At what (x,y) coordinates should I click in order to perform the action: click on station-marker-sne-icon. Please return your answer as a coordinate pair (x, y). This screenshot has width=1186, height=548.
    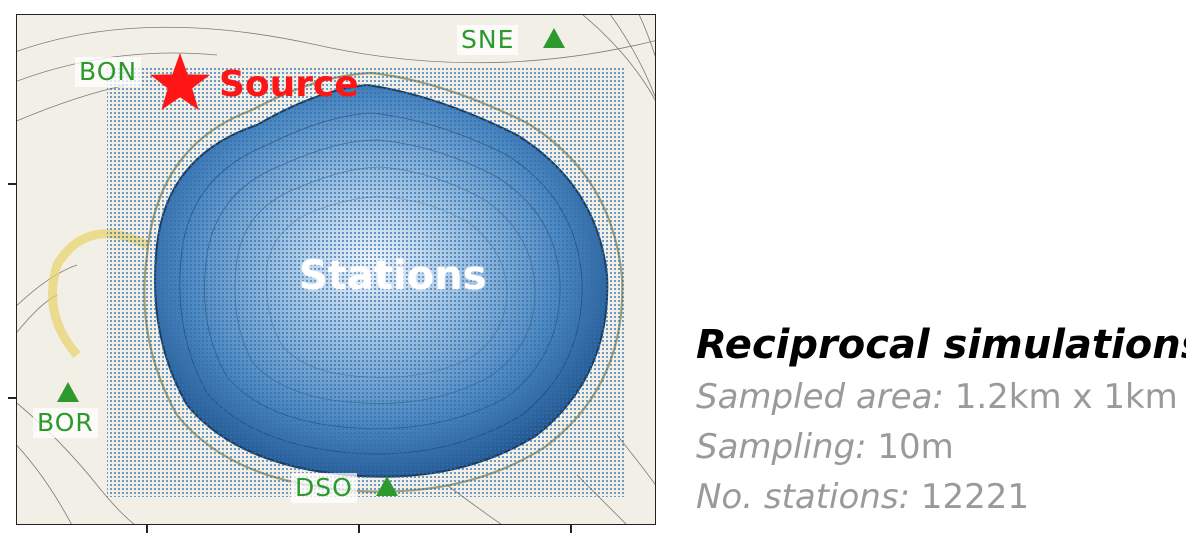
    Looking at the image, I should click on (554, 38).